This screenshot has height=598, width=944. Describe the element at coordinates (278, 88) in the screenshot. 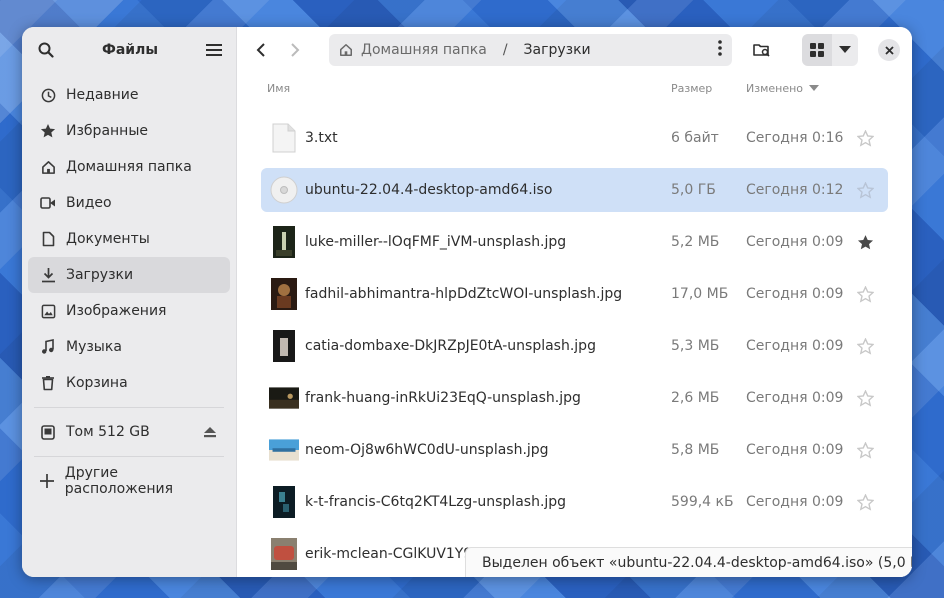

I see `column-name-header: Имя` at that location.